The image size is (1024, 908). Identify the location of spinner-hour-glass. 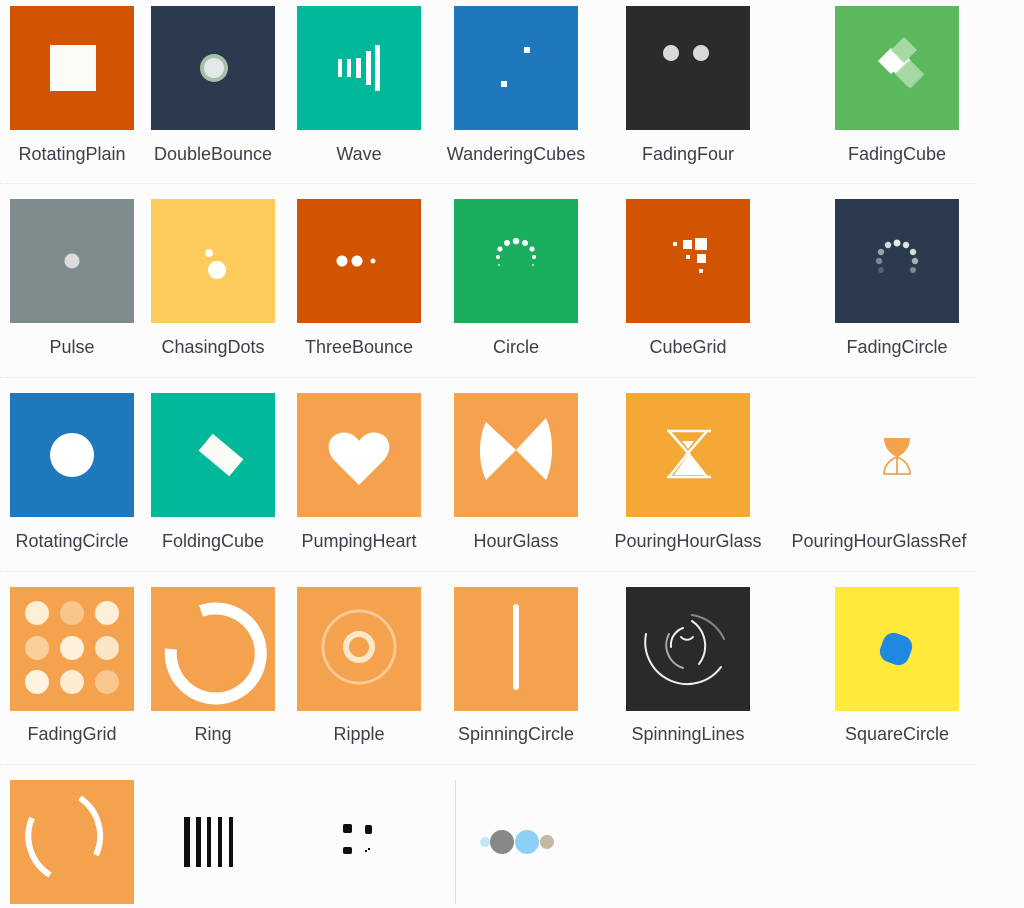
(516, 455).